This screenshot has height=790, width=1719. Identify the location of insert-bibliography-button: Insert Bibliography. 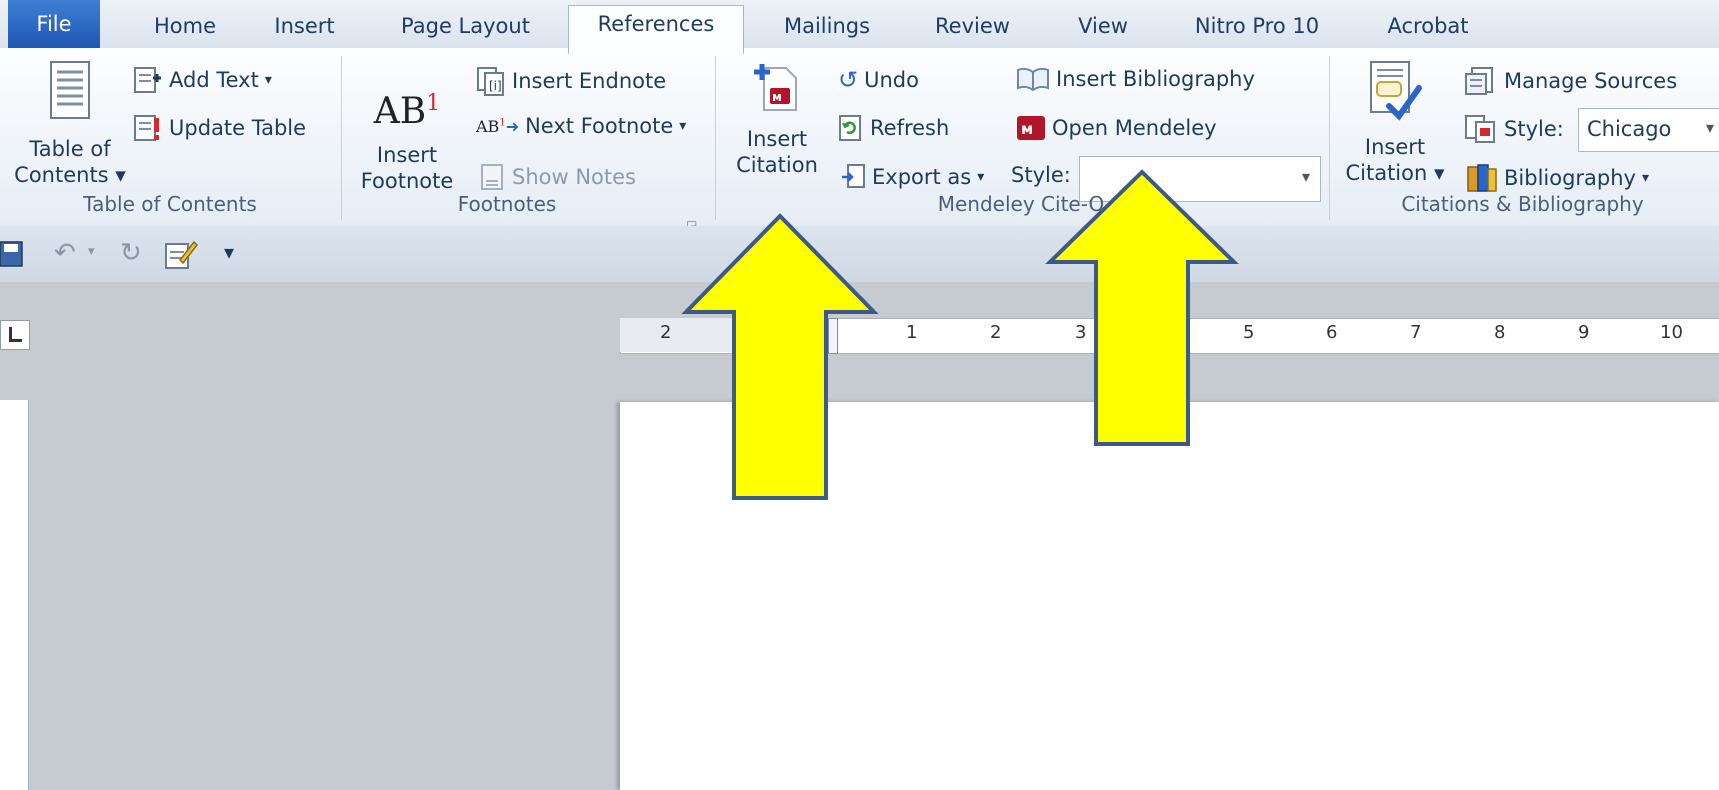
(1135, 79).